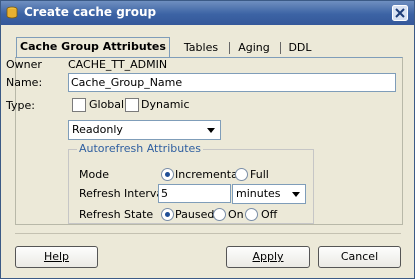 This screenshot has width=415, height=279. I want to click on off-label: Off, so click(269, 214).